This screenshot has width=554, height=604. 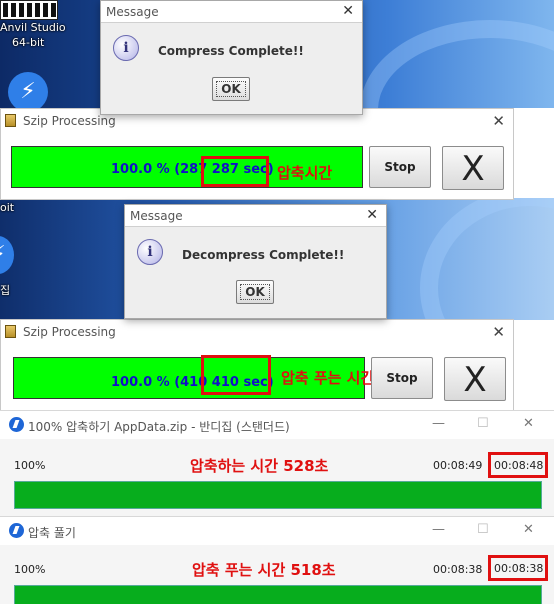 What do you see at coordinates (259, 466) in the screenshot?
I see `annotation-label: 압축하는 시간 528초` at bounding box center [259, 466].